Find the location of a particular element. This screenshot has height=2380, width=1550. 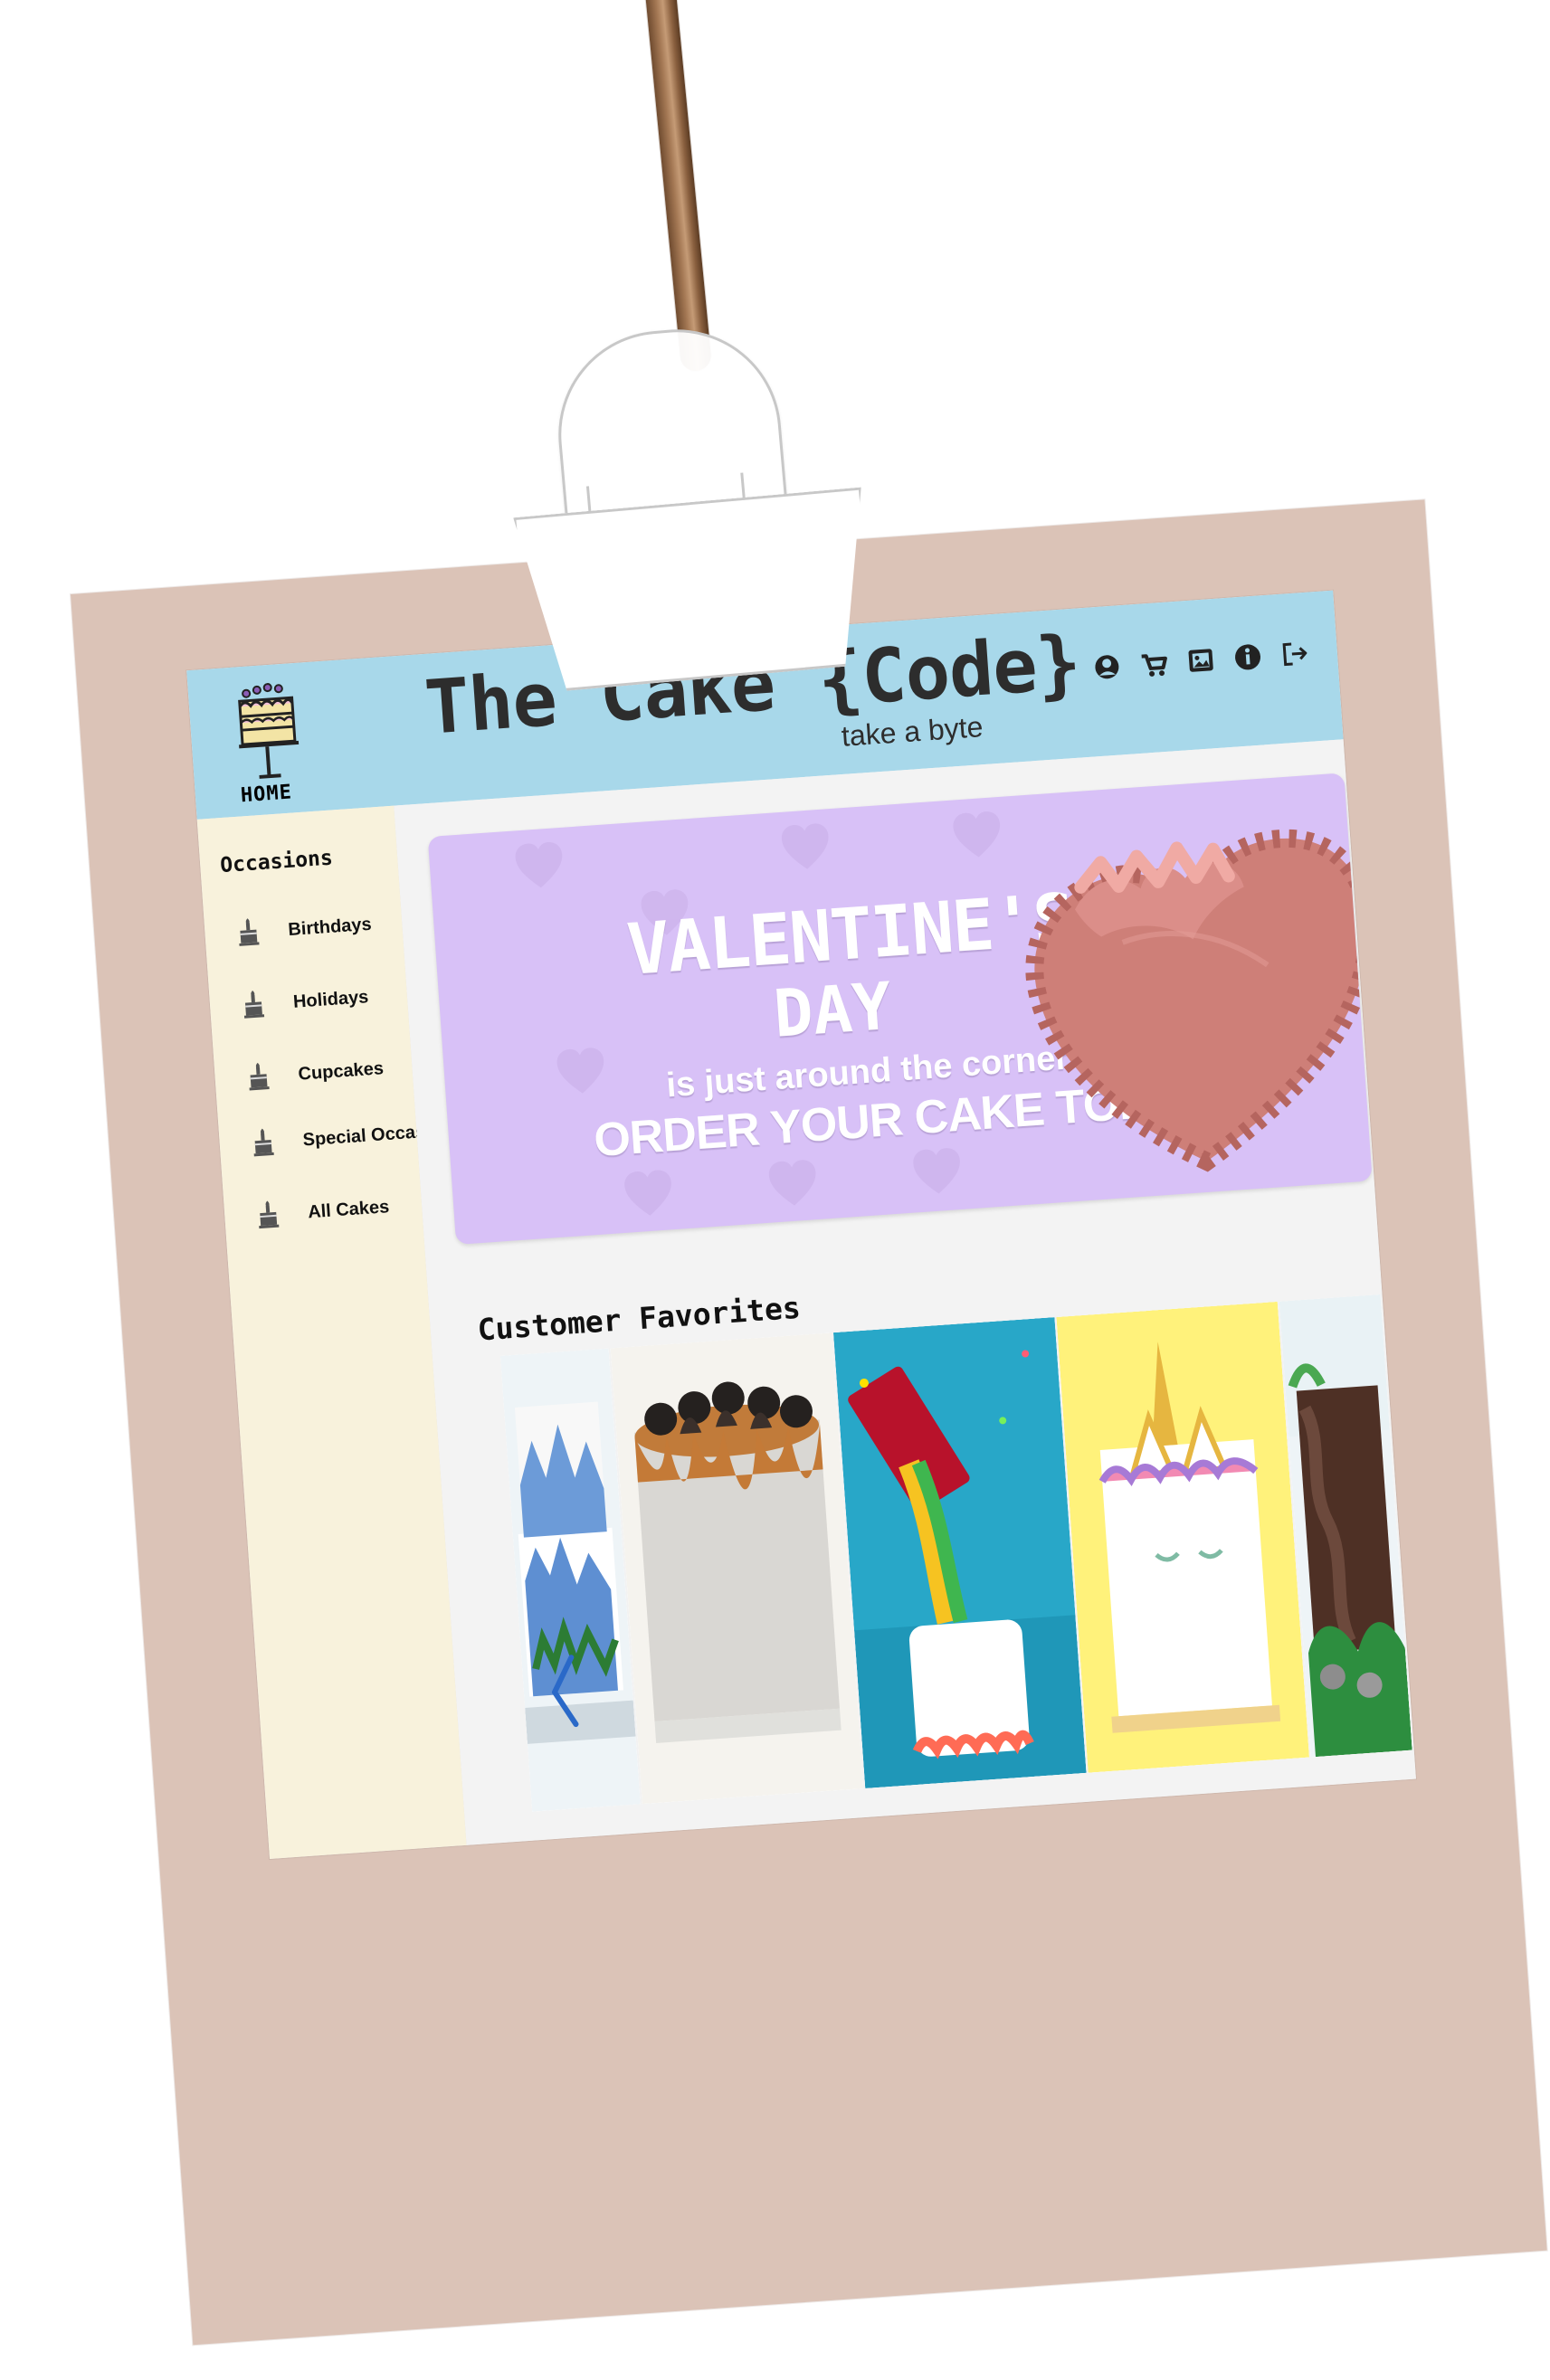

gallery-icon is located at coordinates (1200, 660).